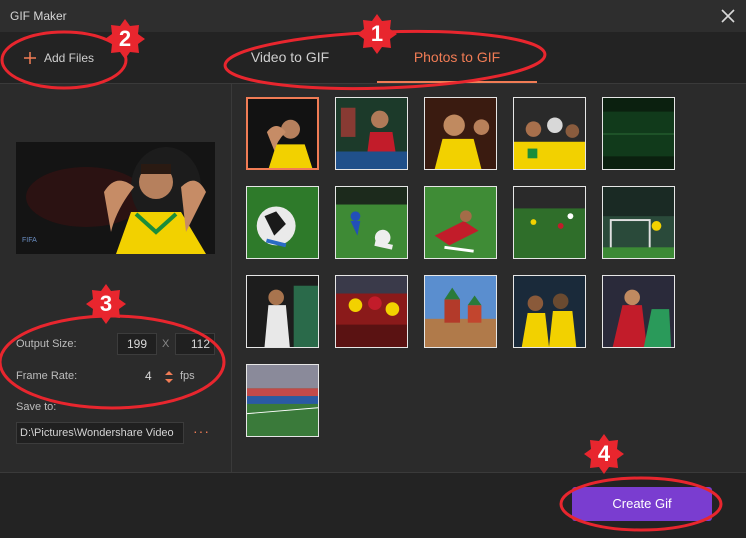 Image resolution: width=746 pixels, height=538 pixels. I want to click on window-title: GIF Maker, so click(38, 16).